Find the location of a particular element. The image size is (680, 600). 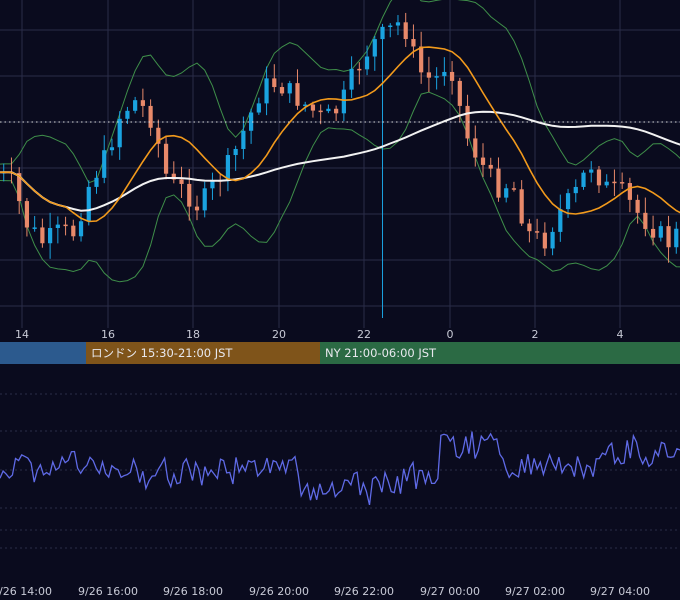

oscillator-x-tick-label: 9/27 04:00 is located at coordinates (620, 591).